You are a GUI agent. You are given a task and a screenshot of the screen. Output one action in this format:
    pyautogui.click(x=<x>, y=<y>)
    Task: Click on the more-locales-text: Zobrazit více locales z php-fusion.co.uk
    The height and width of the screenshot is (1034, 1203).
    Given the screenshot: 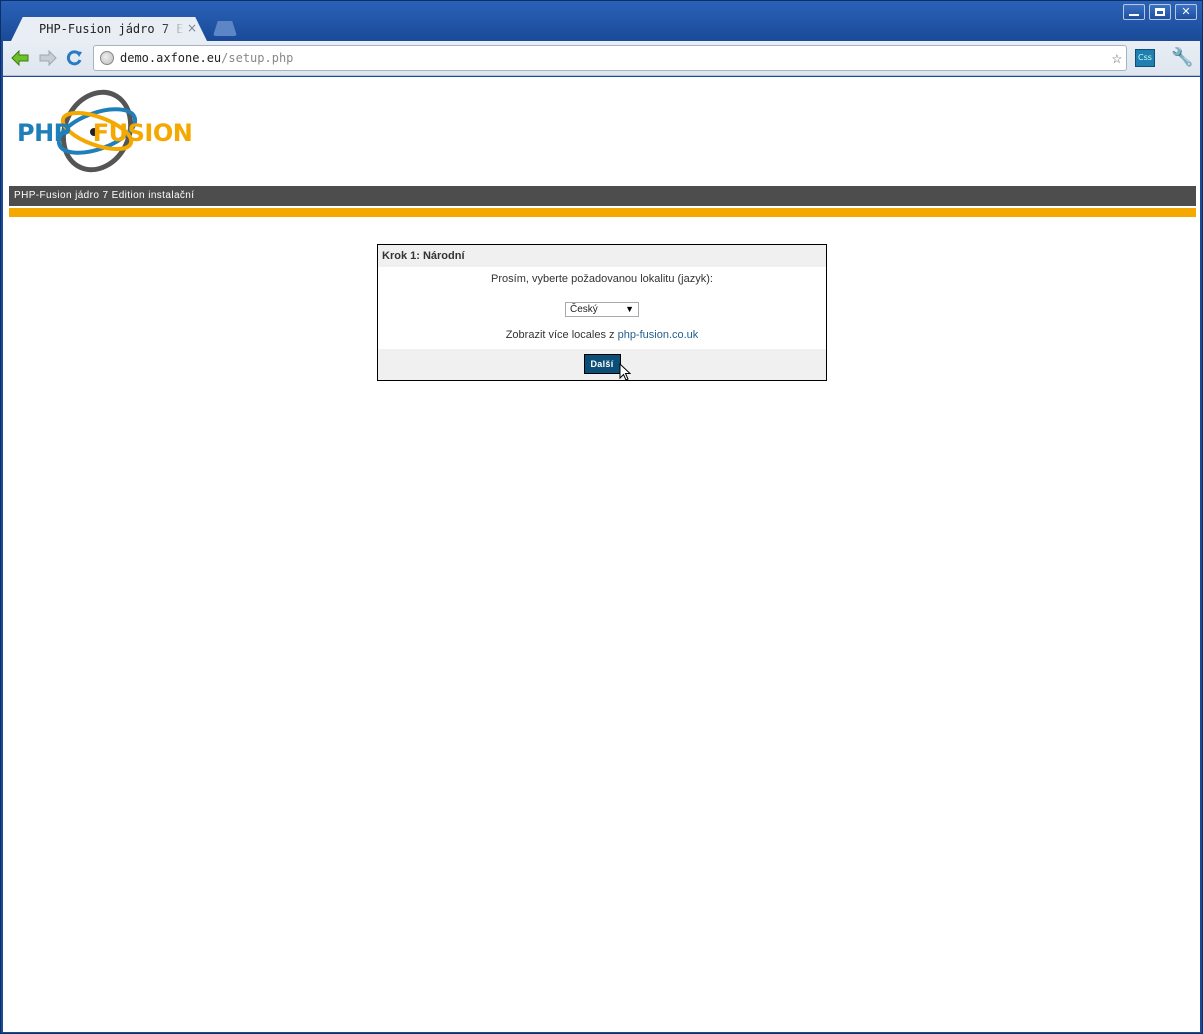 What is the action you would take?
    pyautogui.click(x=602, y=335)
    